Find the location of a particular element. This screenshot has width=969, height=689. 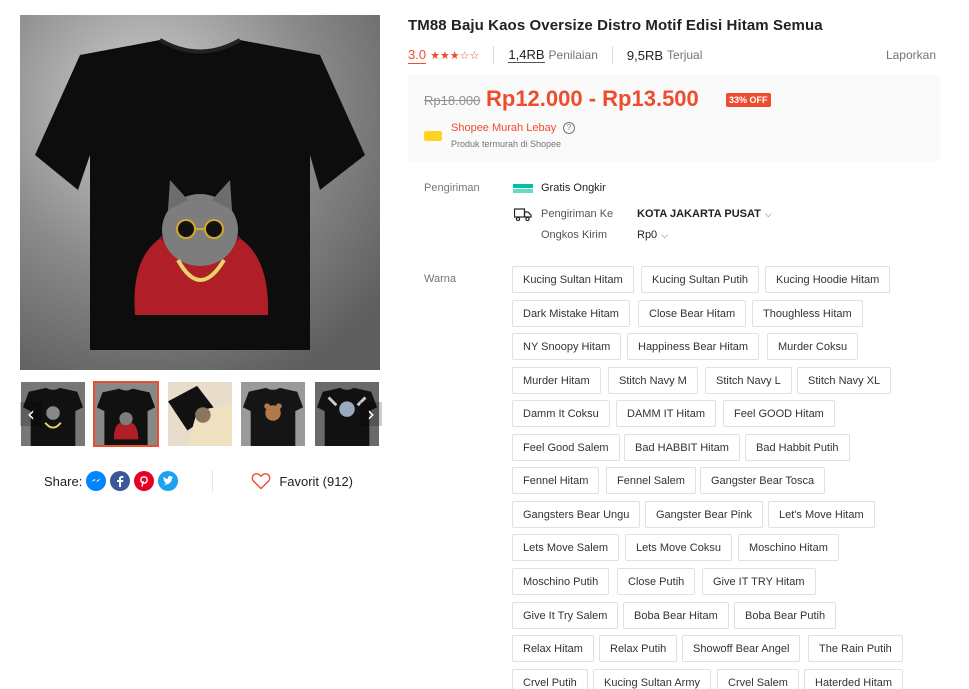

ship-to-value: KOTA JAKARTA PUSAT is located at coordinates (699, 214).